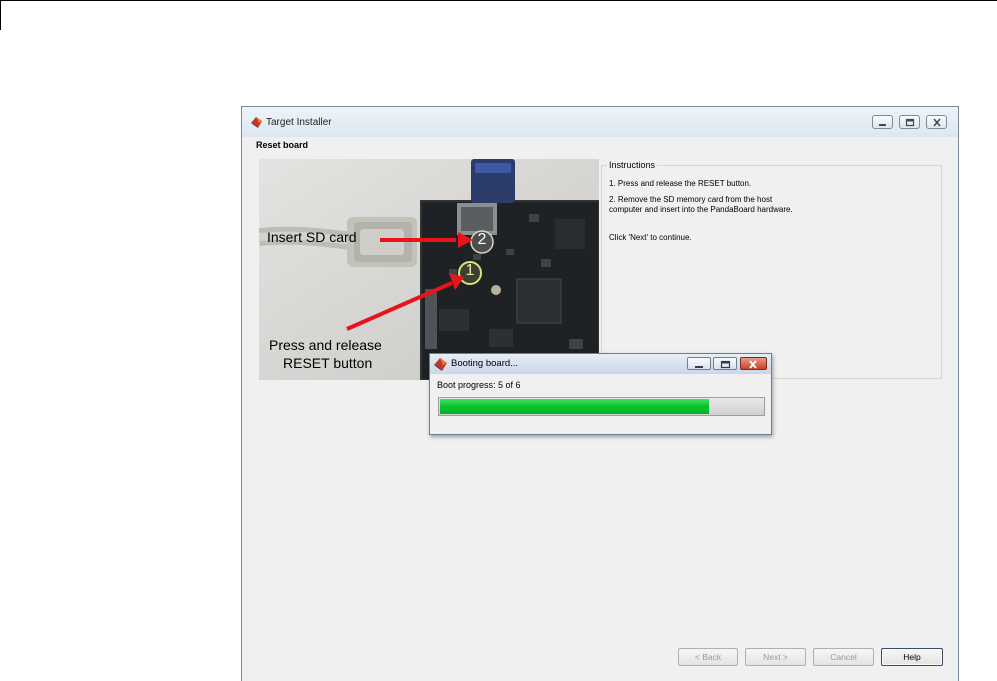  I want to click on boot-progress-label: Boot progress: 5 of 6, so click(479, 385).